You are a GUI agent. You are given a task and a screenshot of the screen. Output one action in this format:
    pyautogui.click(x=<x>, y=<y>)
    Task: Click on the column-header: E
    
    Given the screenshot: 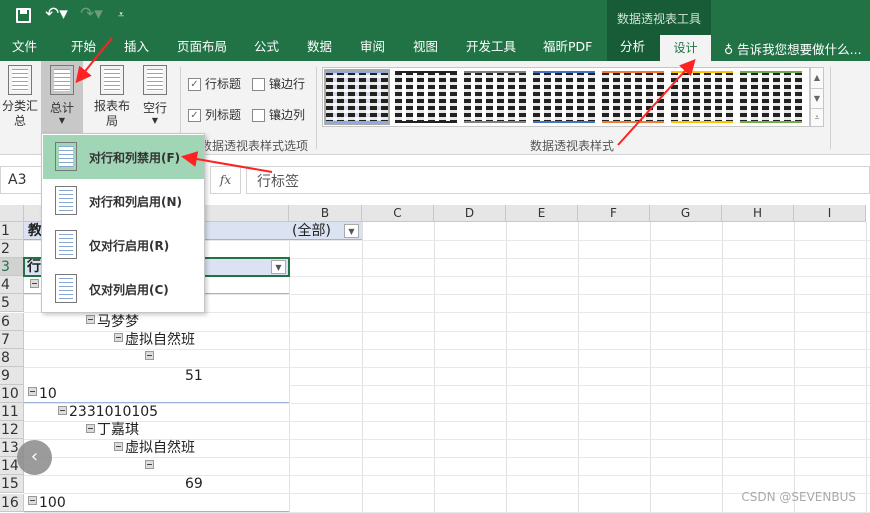 What is the action you would take?
    pyautogui.click(x=542, y=213)
    